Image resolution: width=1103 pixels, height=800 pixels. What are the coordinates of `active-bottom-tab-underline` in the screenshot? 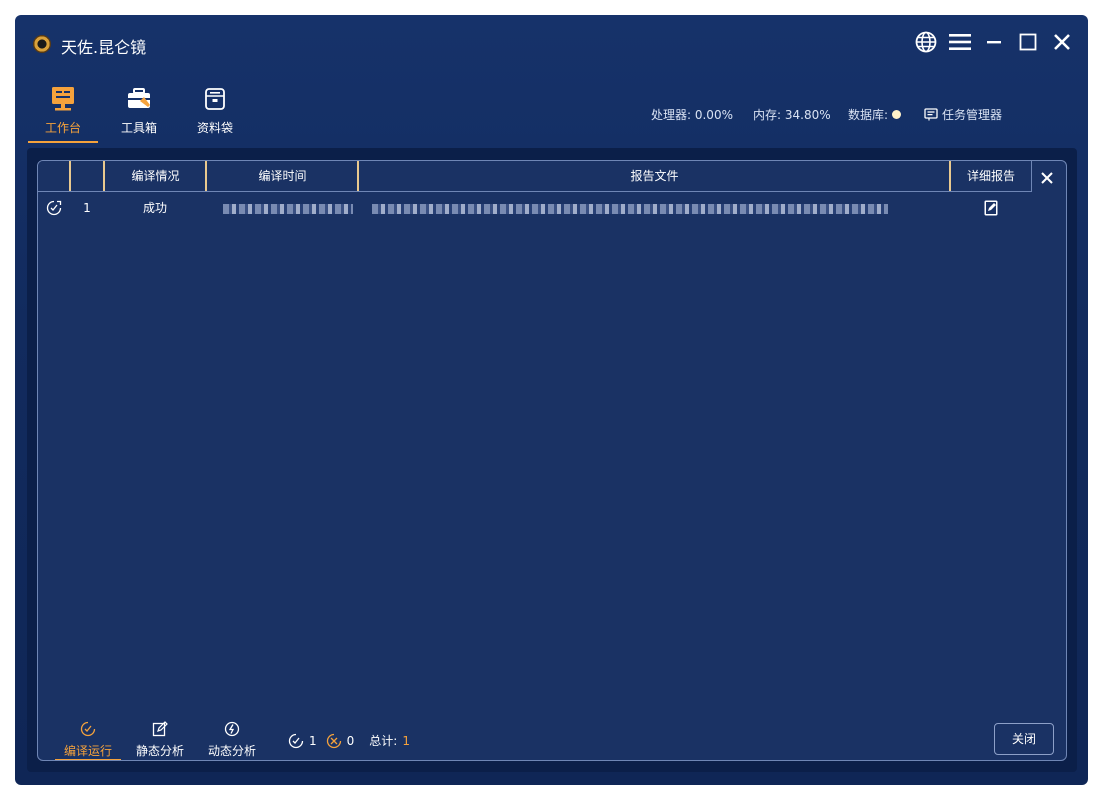 It's located at (88, 759).